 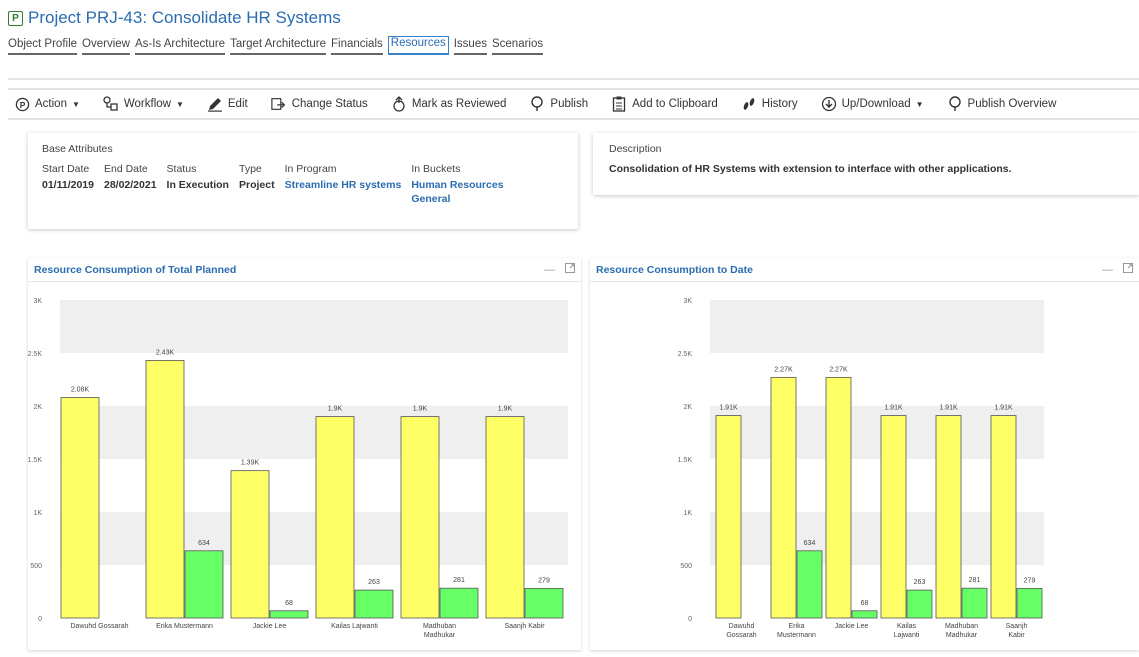 I want to click on start-date-value: 01/11/2019, so click(x=68, y=185).